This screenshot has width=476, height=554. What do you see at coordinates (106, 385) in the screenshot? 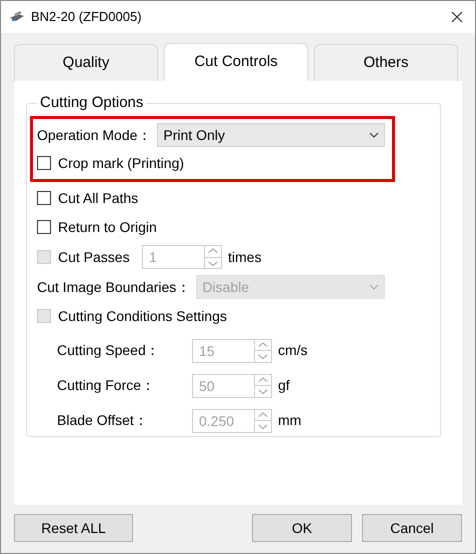
I see `field-label: Cutting Force：` at bounding box center [106, 385].